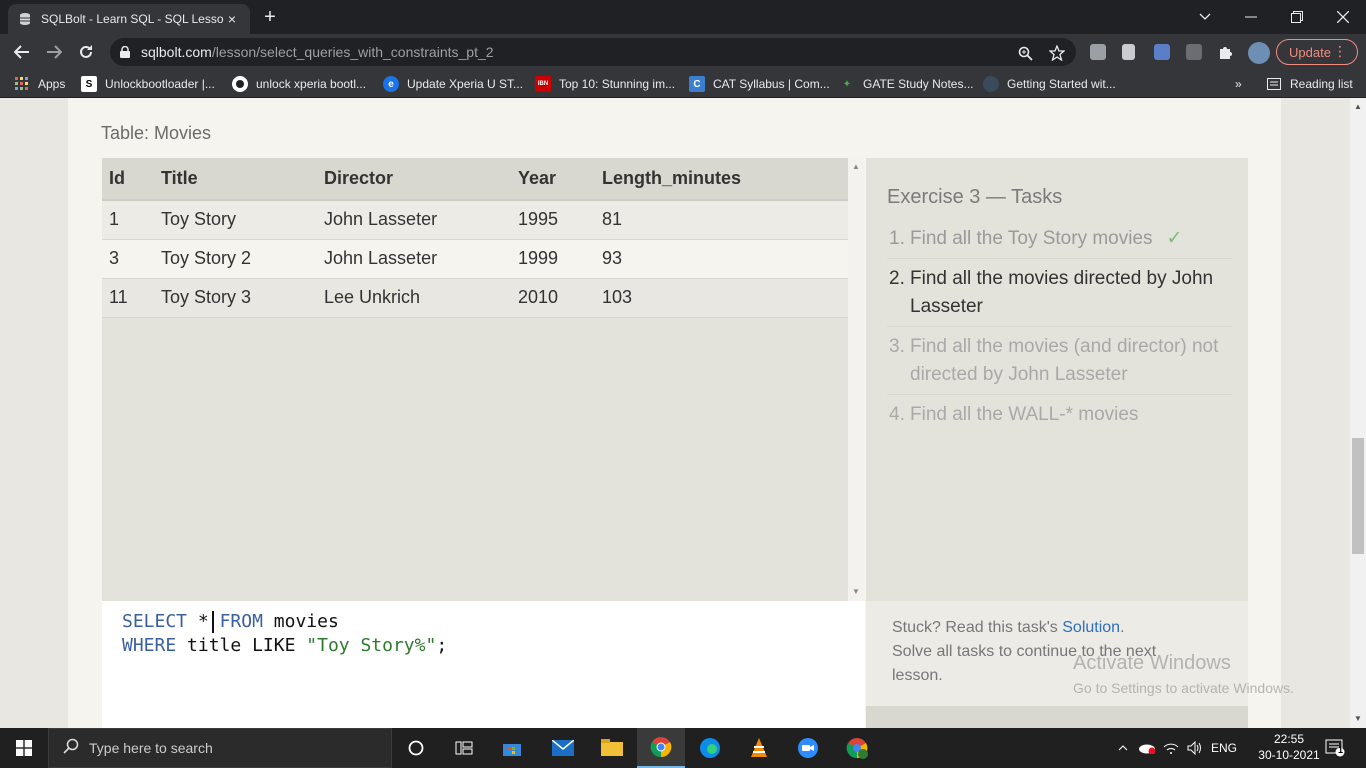 This screenshot has width=1366, height=768. I want to click on close-window-icon, so click(1343, 17).